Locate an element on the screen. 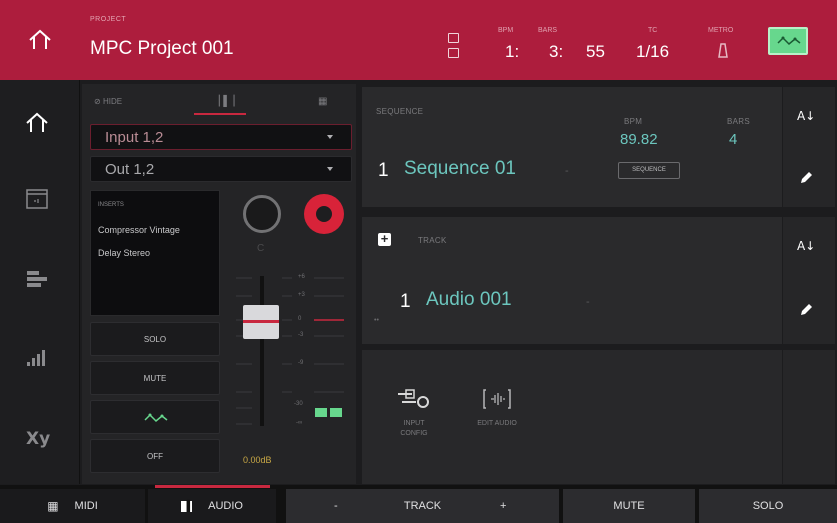 The height and width of the screenshot is (523, 837). position-beat: 3: is located at coordinates (556, 52).